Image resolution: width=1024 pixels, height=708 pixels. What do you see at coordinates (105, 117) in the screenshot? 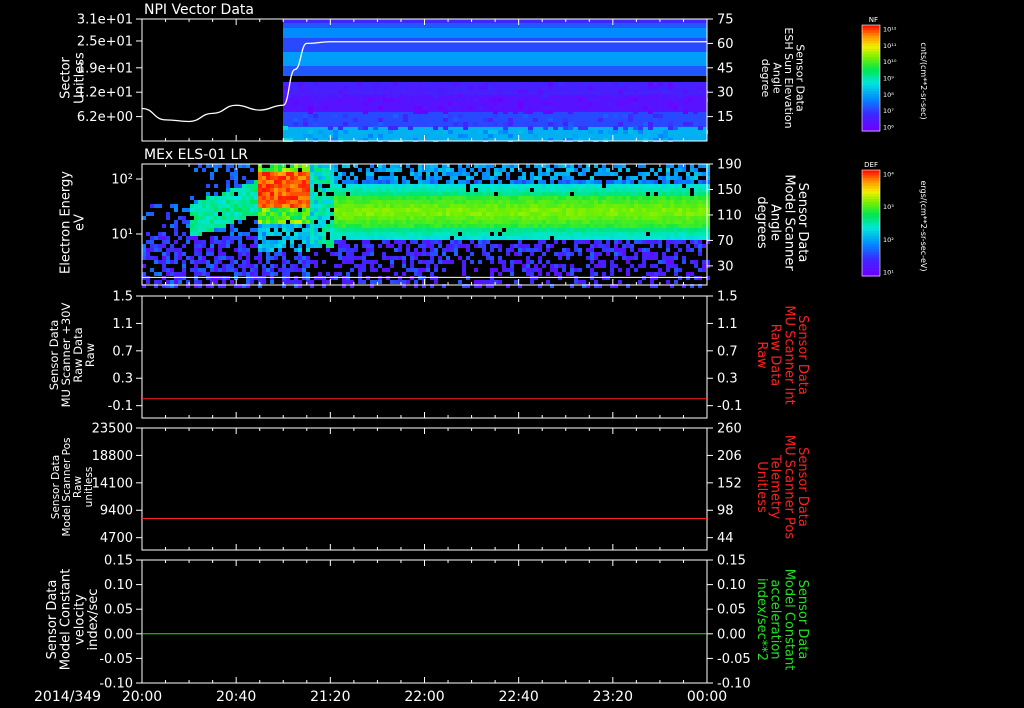
I see `panel-1-ytick-label: 6.2e+00` at bounding box center [105, 117].